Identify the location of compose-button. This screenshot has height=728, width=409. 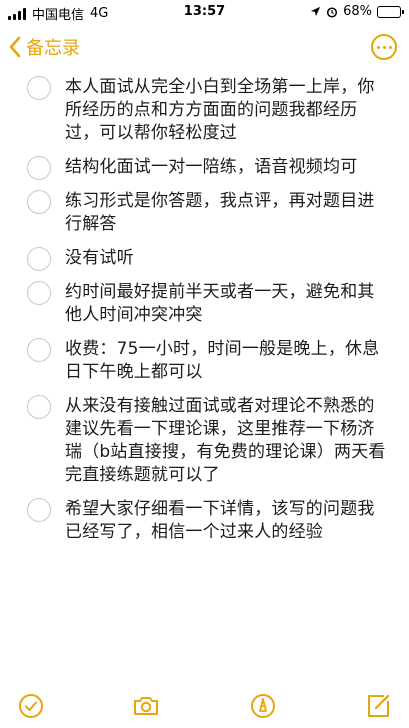
(378, 706).